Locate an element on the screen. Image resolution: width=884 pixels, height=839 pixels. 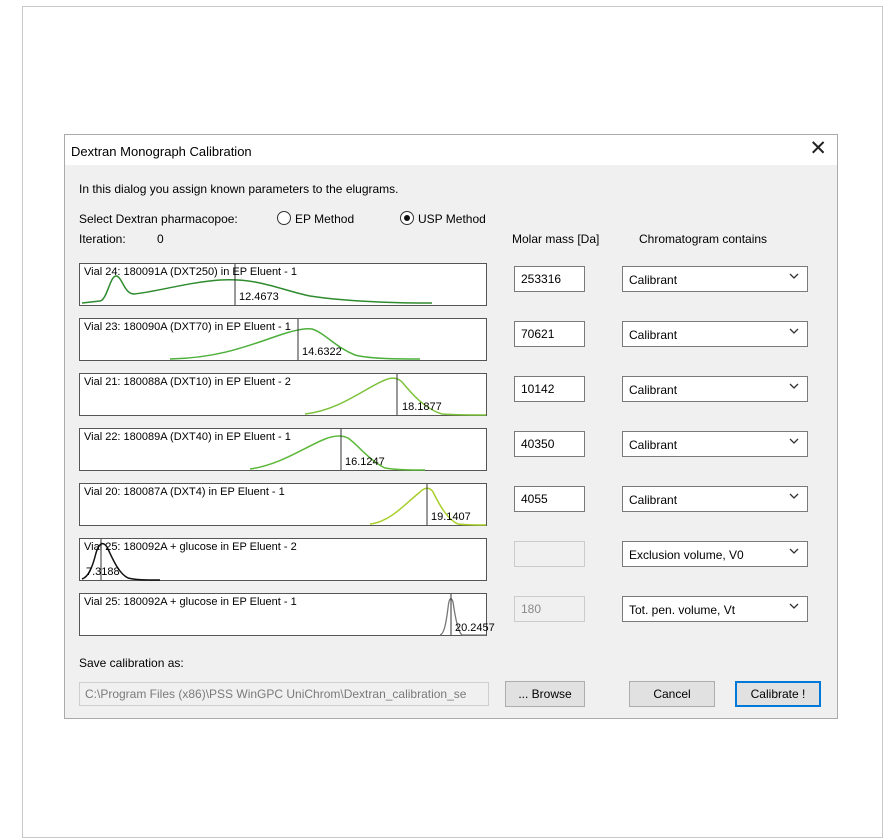
select-value: Exclusion volume, V0 is located at coordinates (686, 555).